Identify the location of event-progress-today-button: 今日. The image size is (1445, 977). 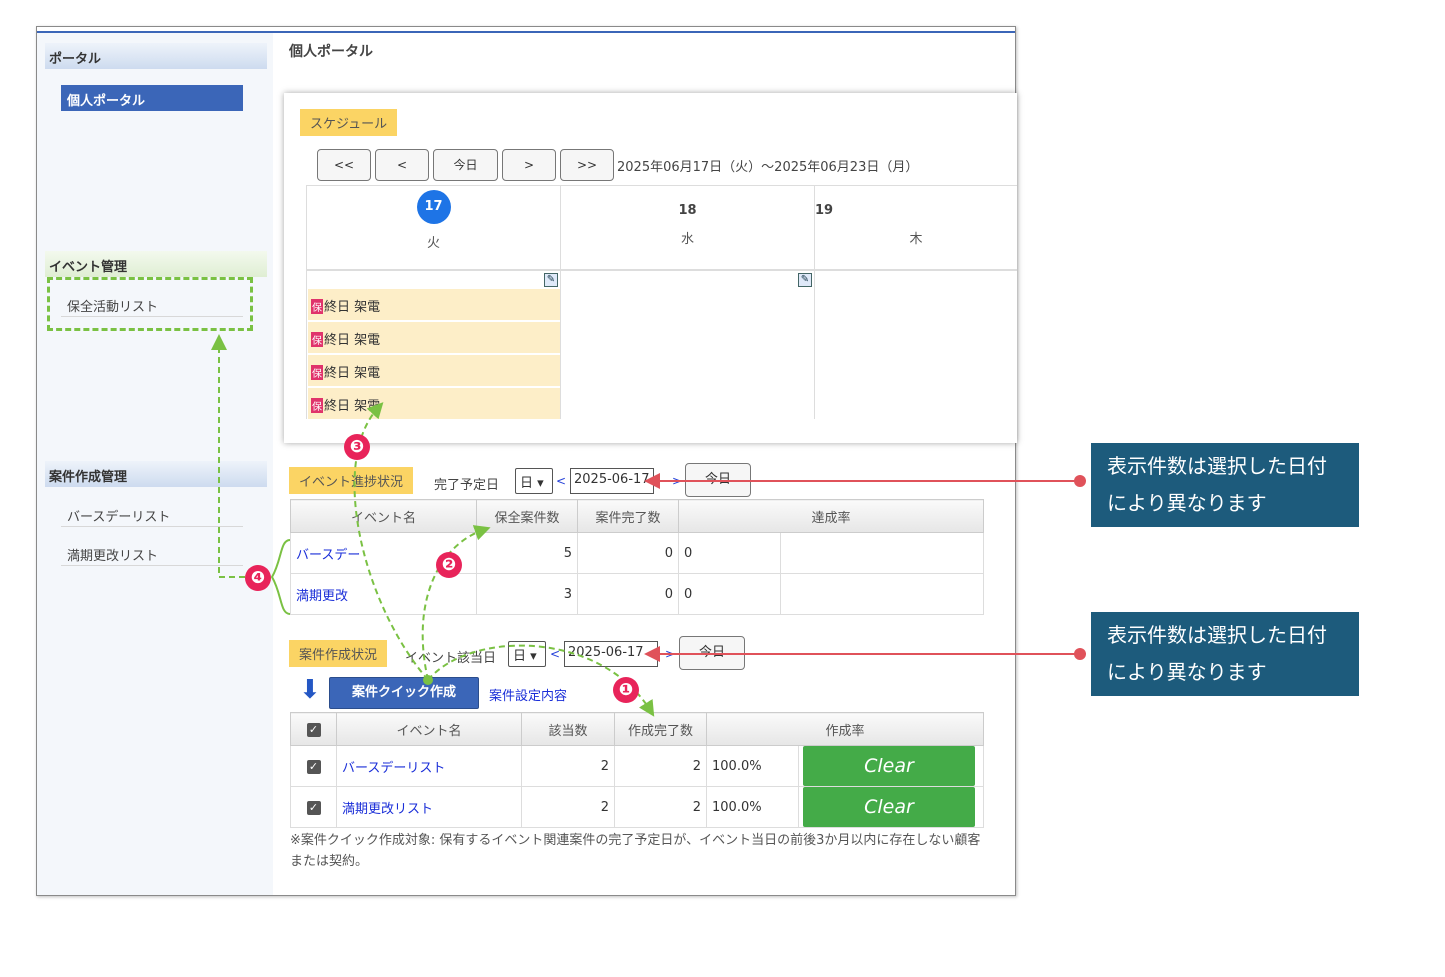
(718, 480).